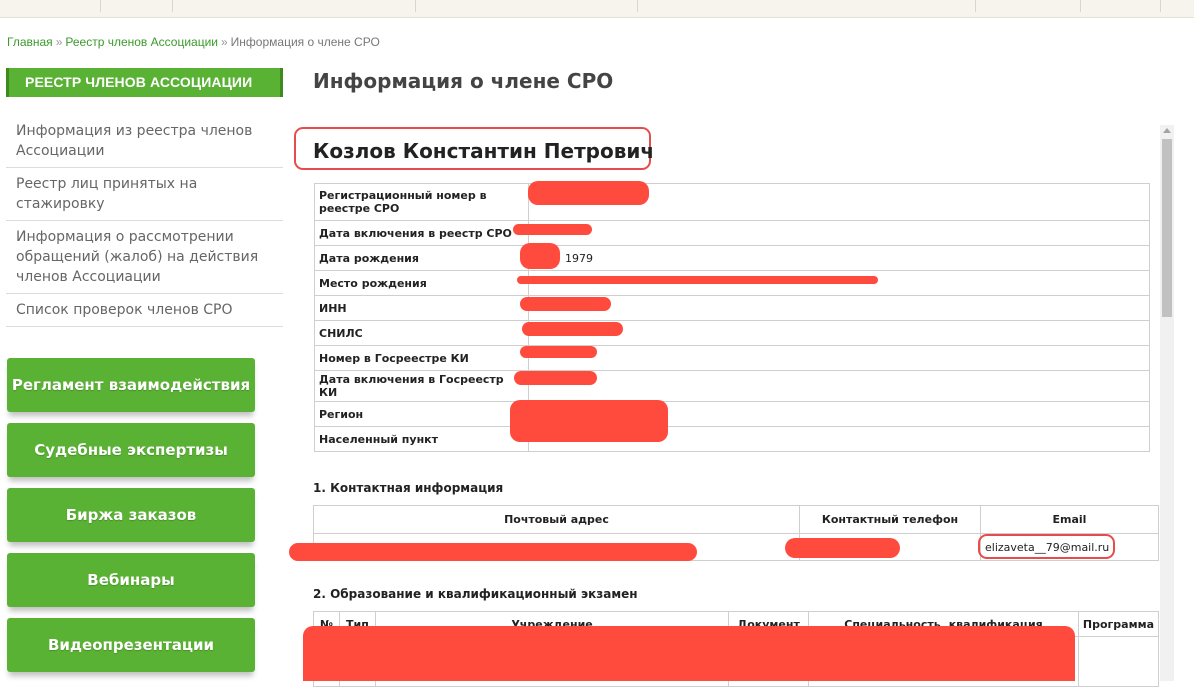 The image size is (1194, 687). I want to click on table-row: Дата включения в реестр СРО, so click(732, 233).